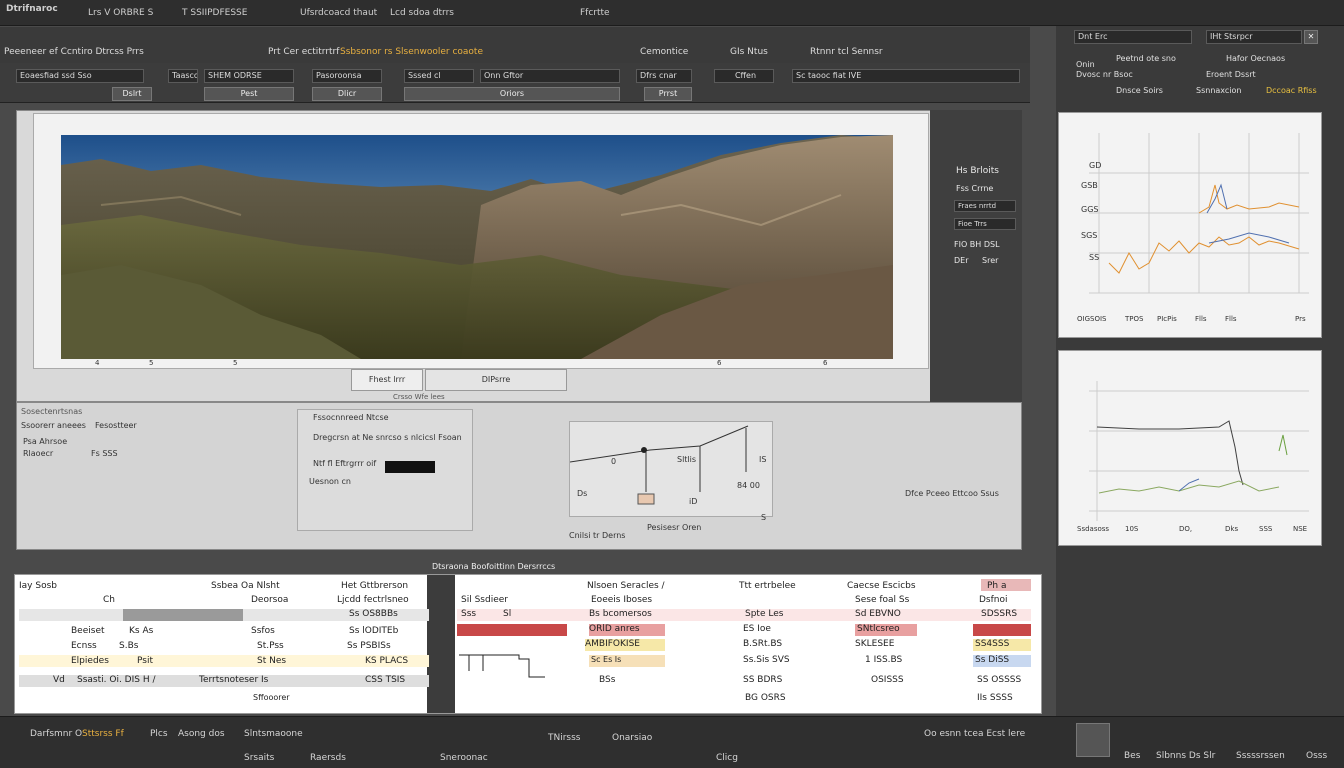 This screenshot has width=1344, height=768. I want to click on table-cell: SNtlcsreo, so click(878, 629).